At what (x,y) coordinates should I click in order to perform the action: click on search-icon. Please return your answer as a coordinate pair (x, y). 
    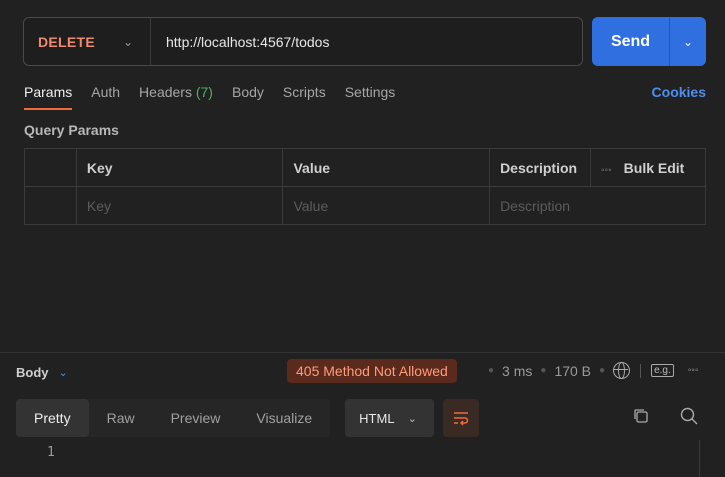
    Looking at the image, I should click on (689, 416).